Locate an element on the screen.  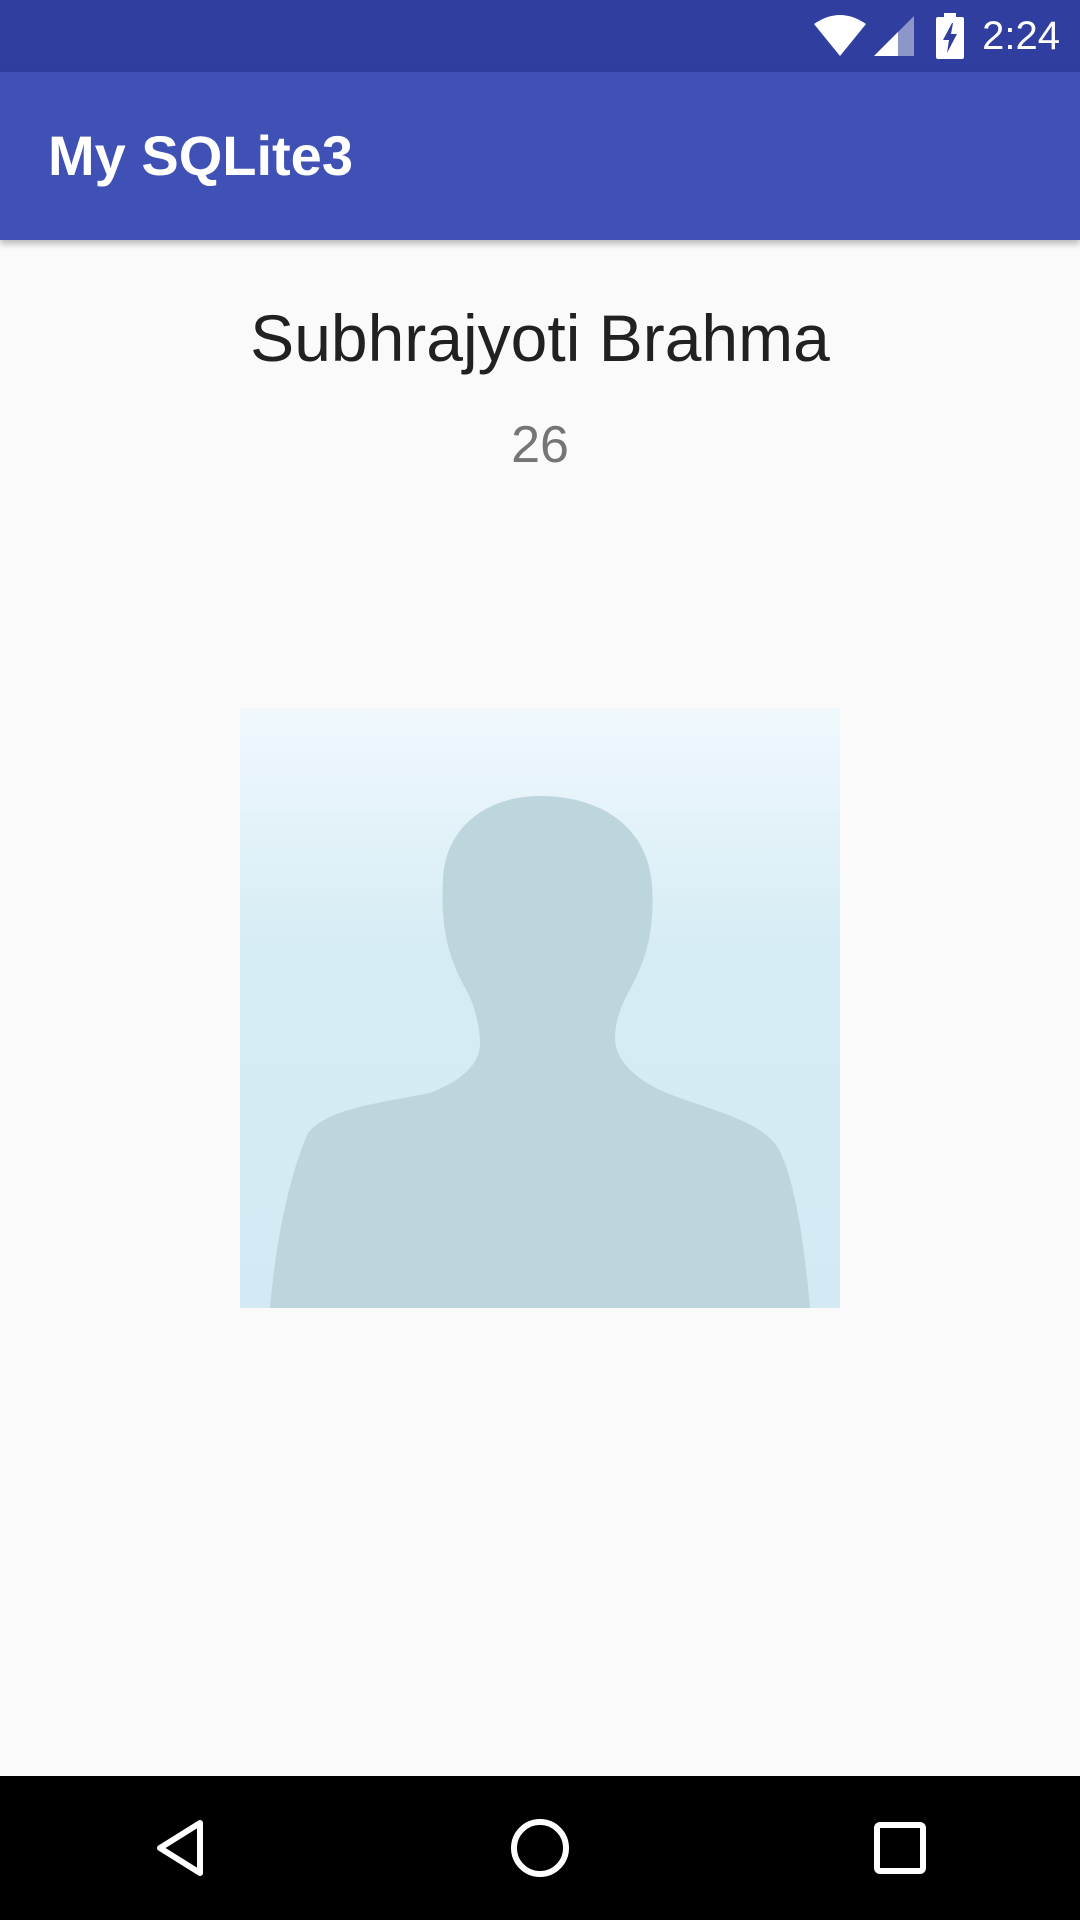
status-icons: 2:24 is located at coordinates (936, 36).